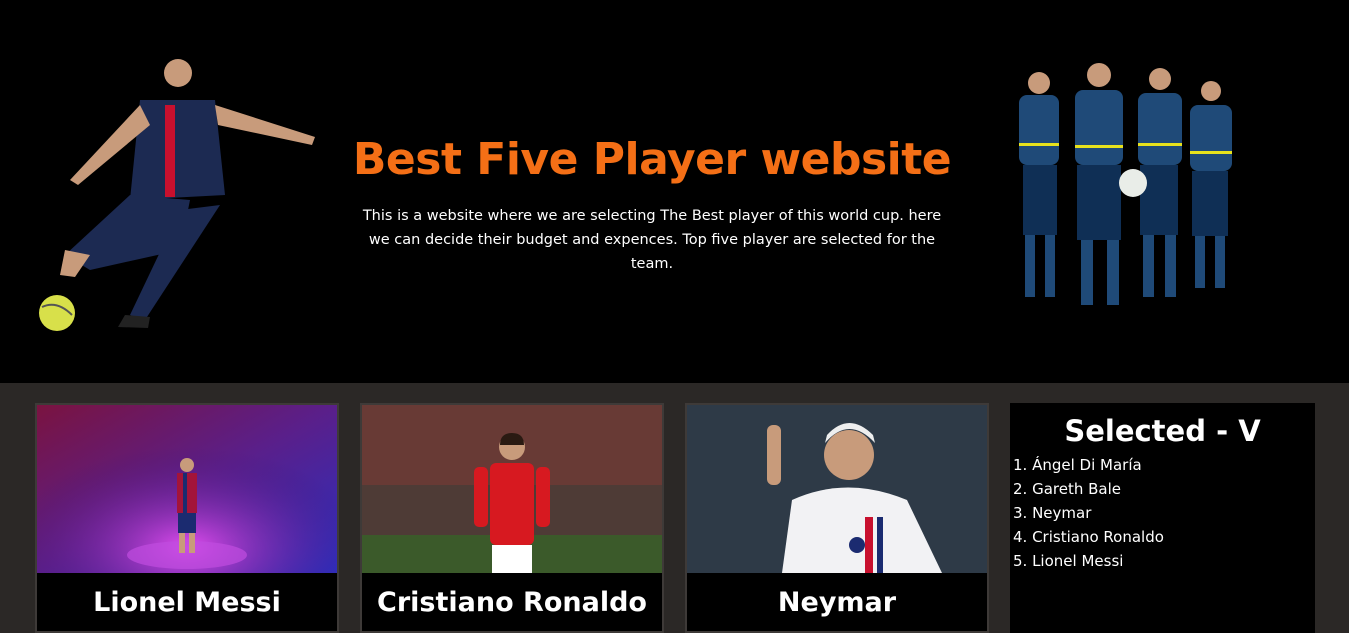 The width and height of the screenshot is (1349, 633). I want to click on site-title: Best Five Player website, so click(652, 159).